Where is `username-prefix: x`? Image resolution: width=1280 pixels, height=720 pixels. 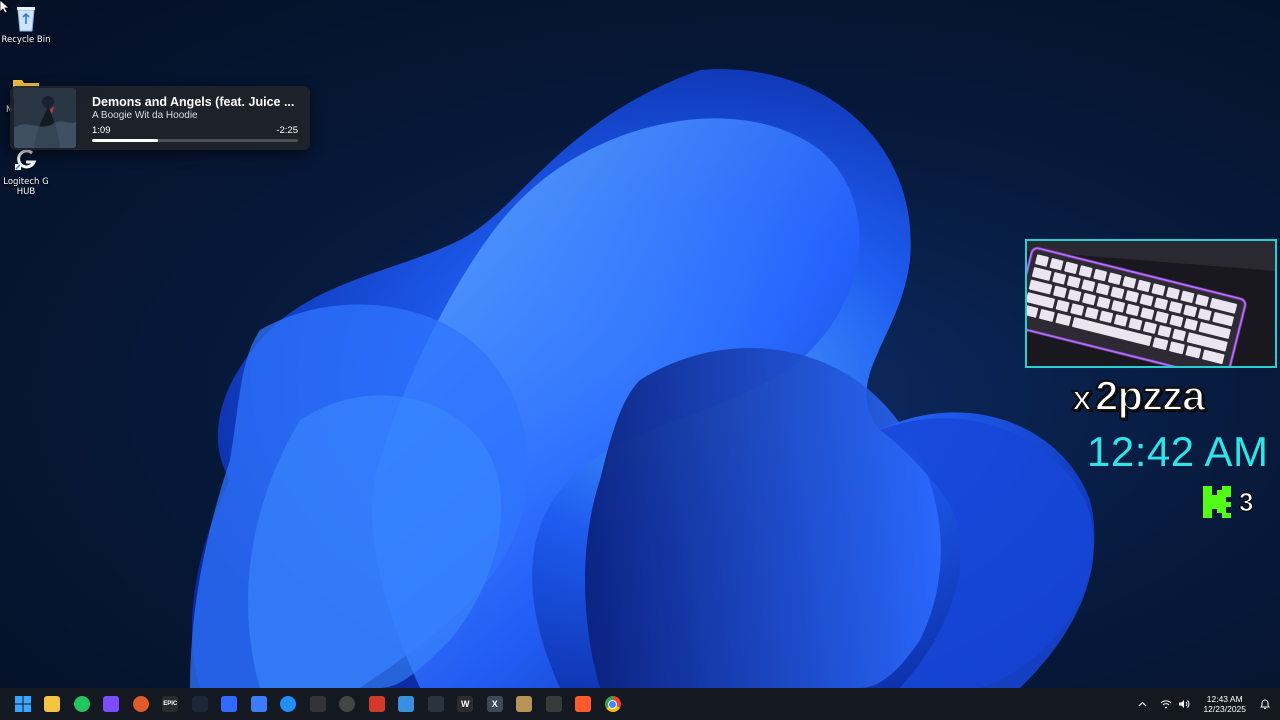
username-prefix: x is located at coordinates (1082, 397).